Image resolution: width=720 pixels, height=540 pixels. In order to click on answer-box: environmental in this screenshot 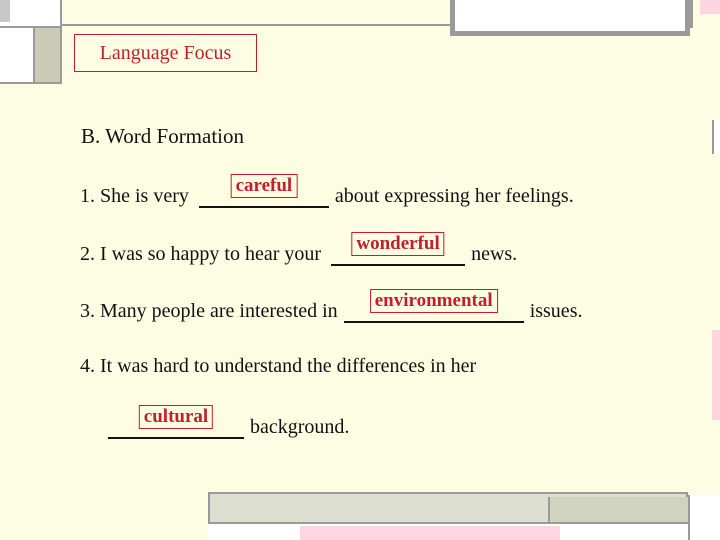, I will do `click(433, 301)`.